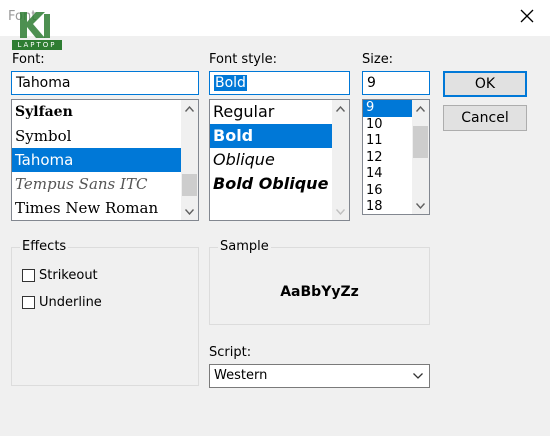 The width and height of the screenshot is (550, 436). What do you see at coordinates (275, 18) in the screenshot?
I see `title-bar: Font` at bounding box center [275, 18].